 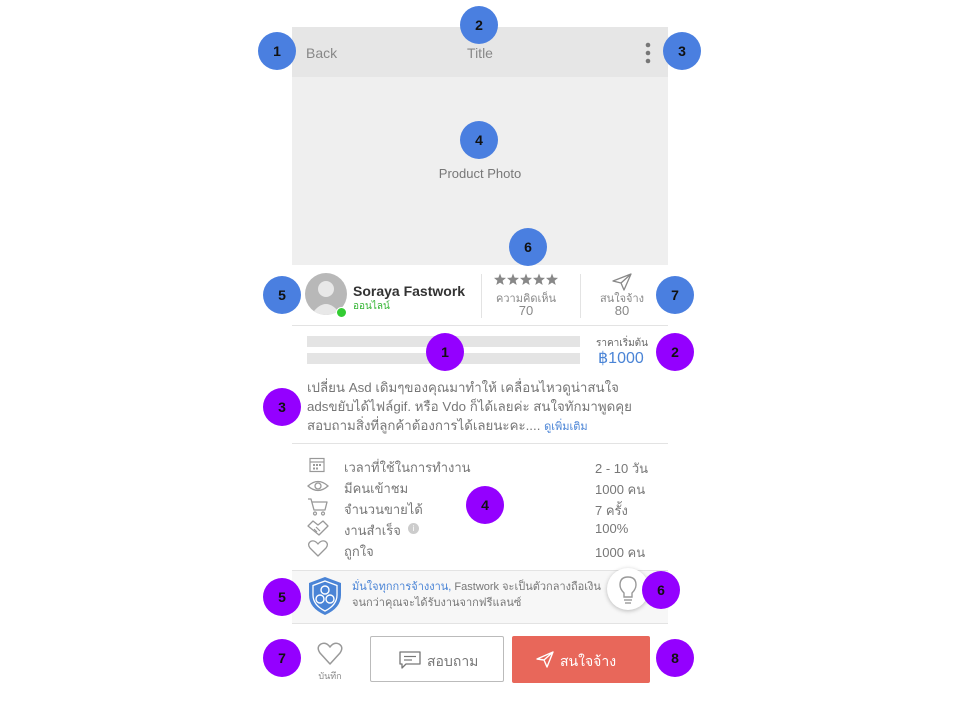 I want to click on rating-stars-icon, so click(x=526, y=280).